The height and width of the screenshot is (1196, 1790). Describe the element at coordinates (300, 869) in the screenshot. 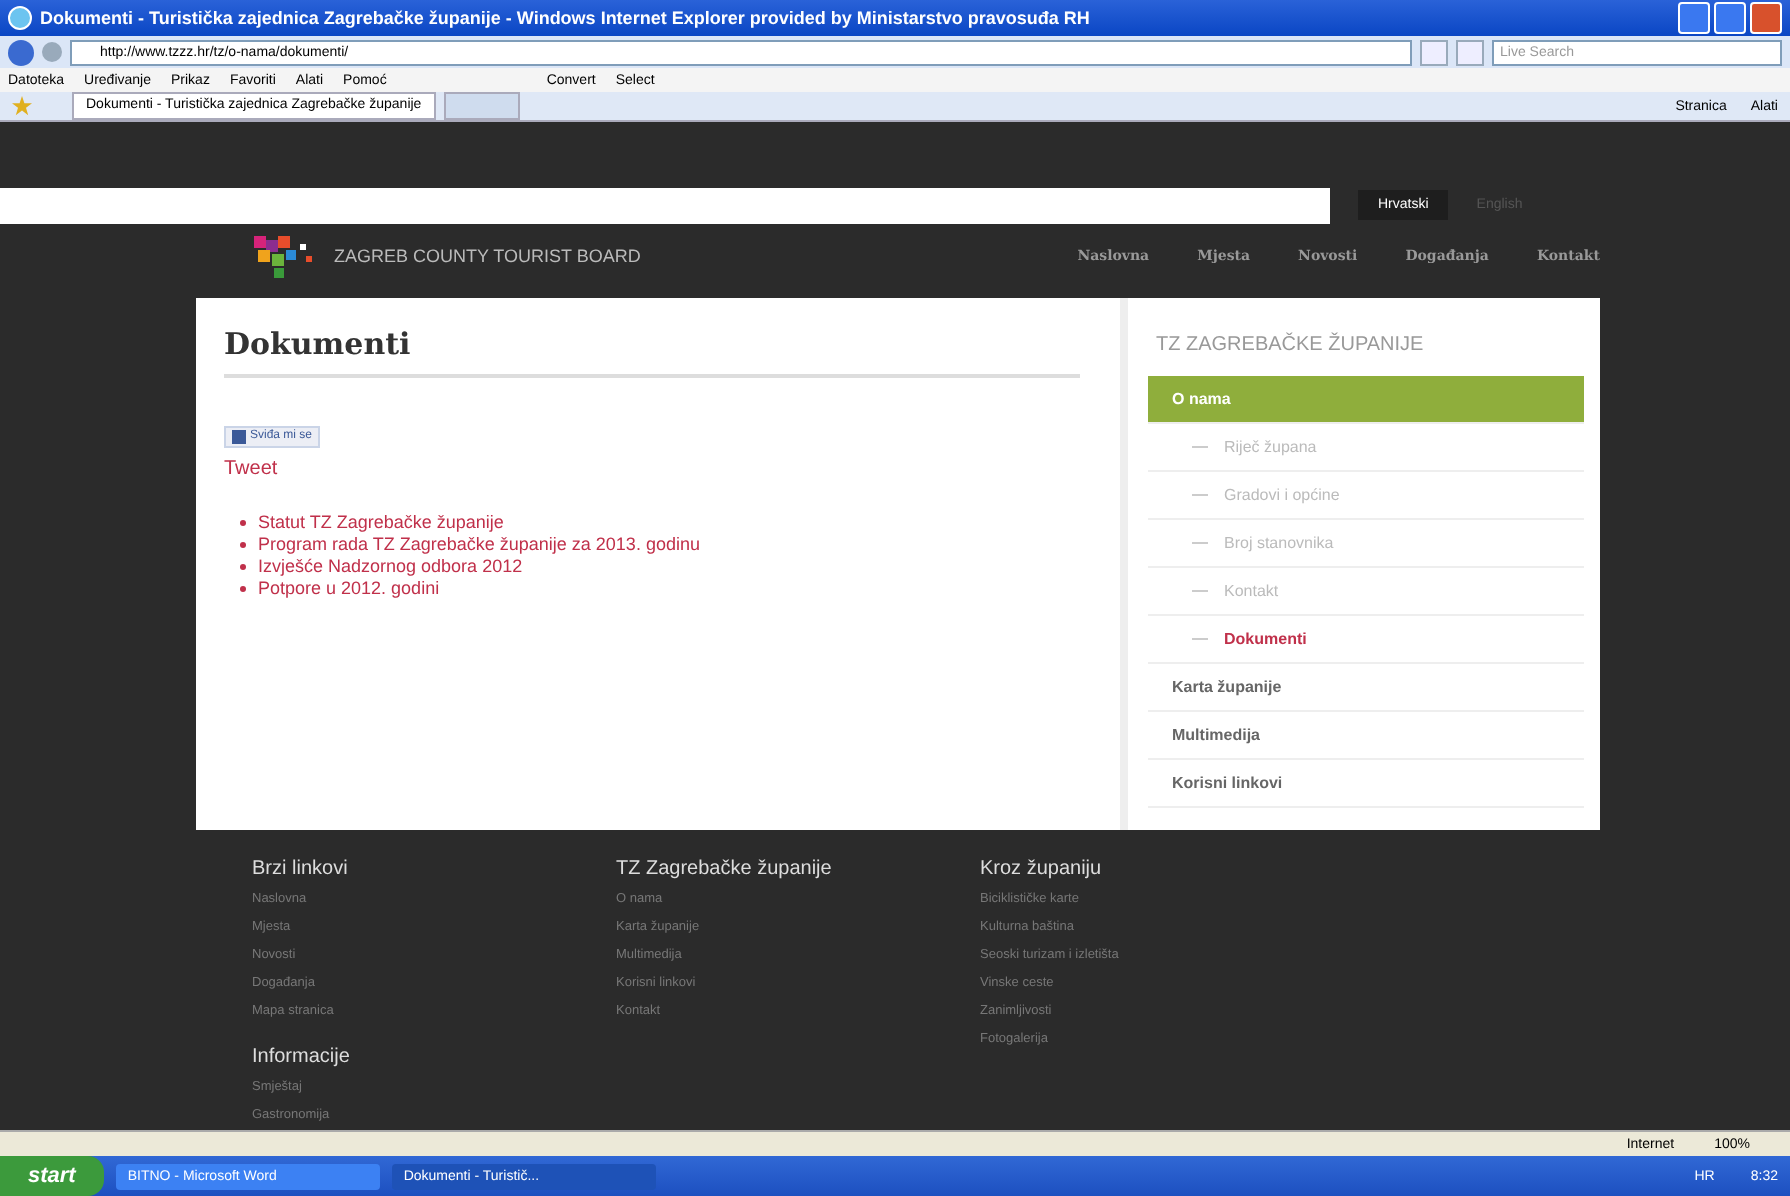

I see `footer-heading: Brzi linkovi` at that location.